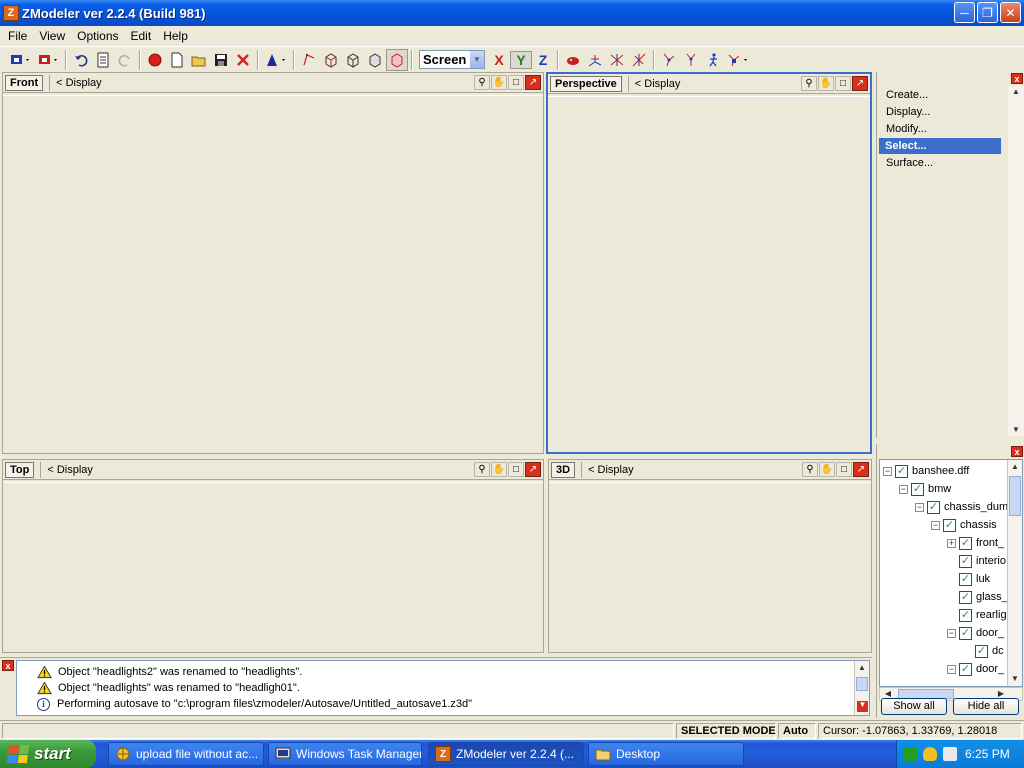 The height and width of the screenshot is (768, 1024). I want to click on front-viewport-label: Front, so click(24, 82).